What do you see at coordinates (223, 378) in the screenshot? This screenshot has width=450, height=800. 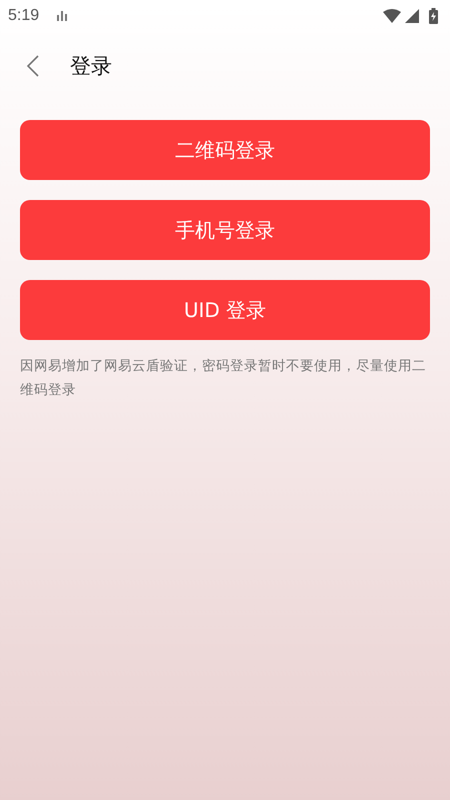 I see `notice-text: 因网易增加了网易云盾验证，密码登录暂时不要使用，尽量使用二维码登录` at bounding box center [223, 378].